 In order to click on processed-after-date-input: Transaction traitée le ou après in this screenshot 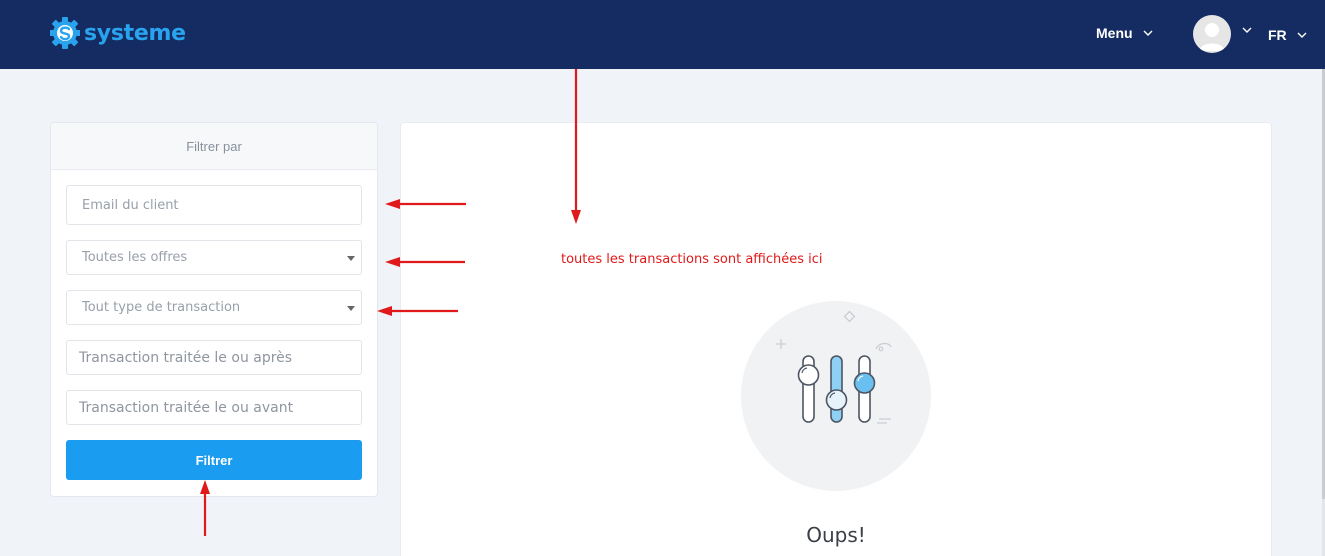, I will do `click(214, 357)`.